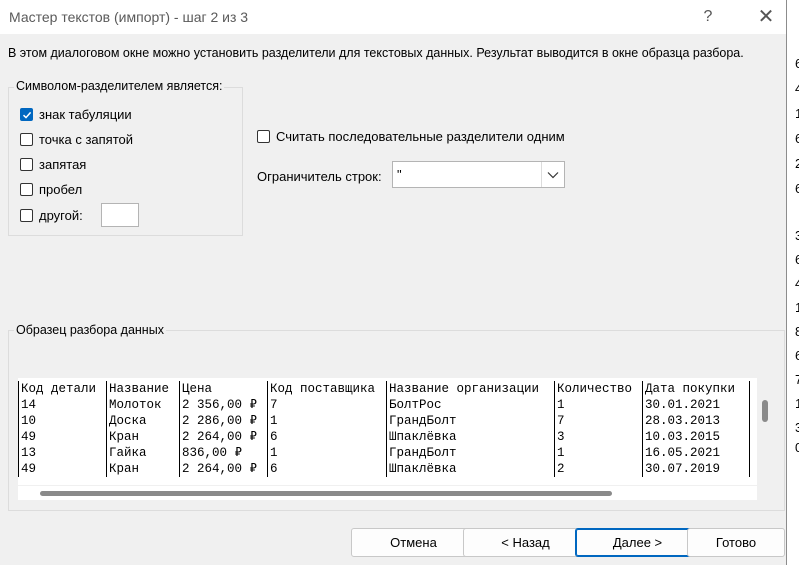 The width and height of the screenshot is (799, 565). I want to click on background-cell: 0, so click(797, 447).